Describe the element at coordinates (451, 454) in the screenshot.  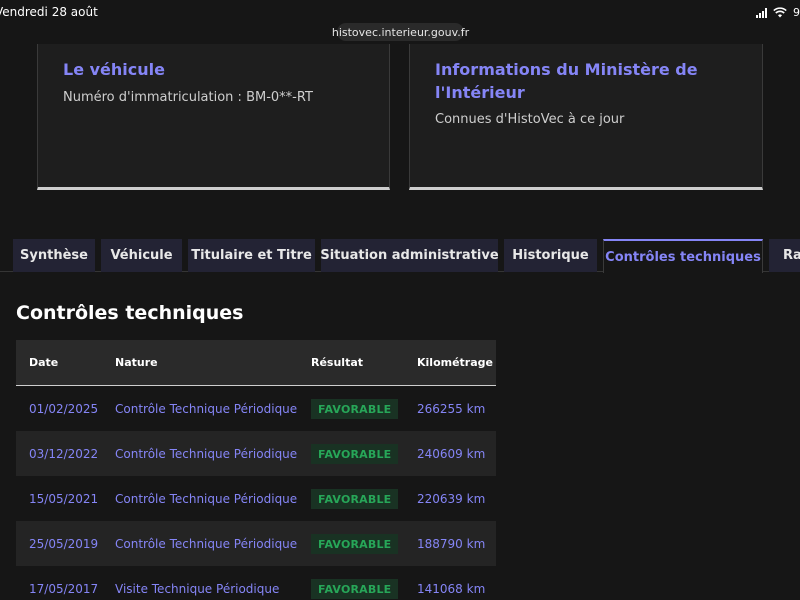
I see `row-km: 240609 km` at that location.